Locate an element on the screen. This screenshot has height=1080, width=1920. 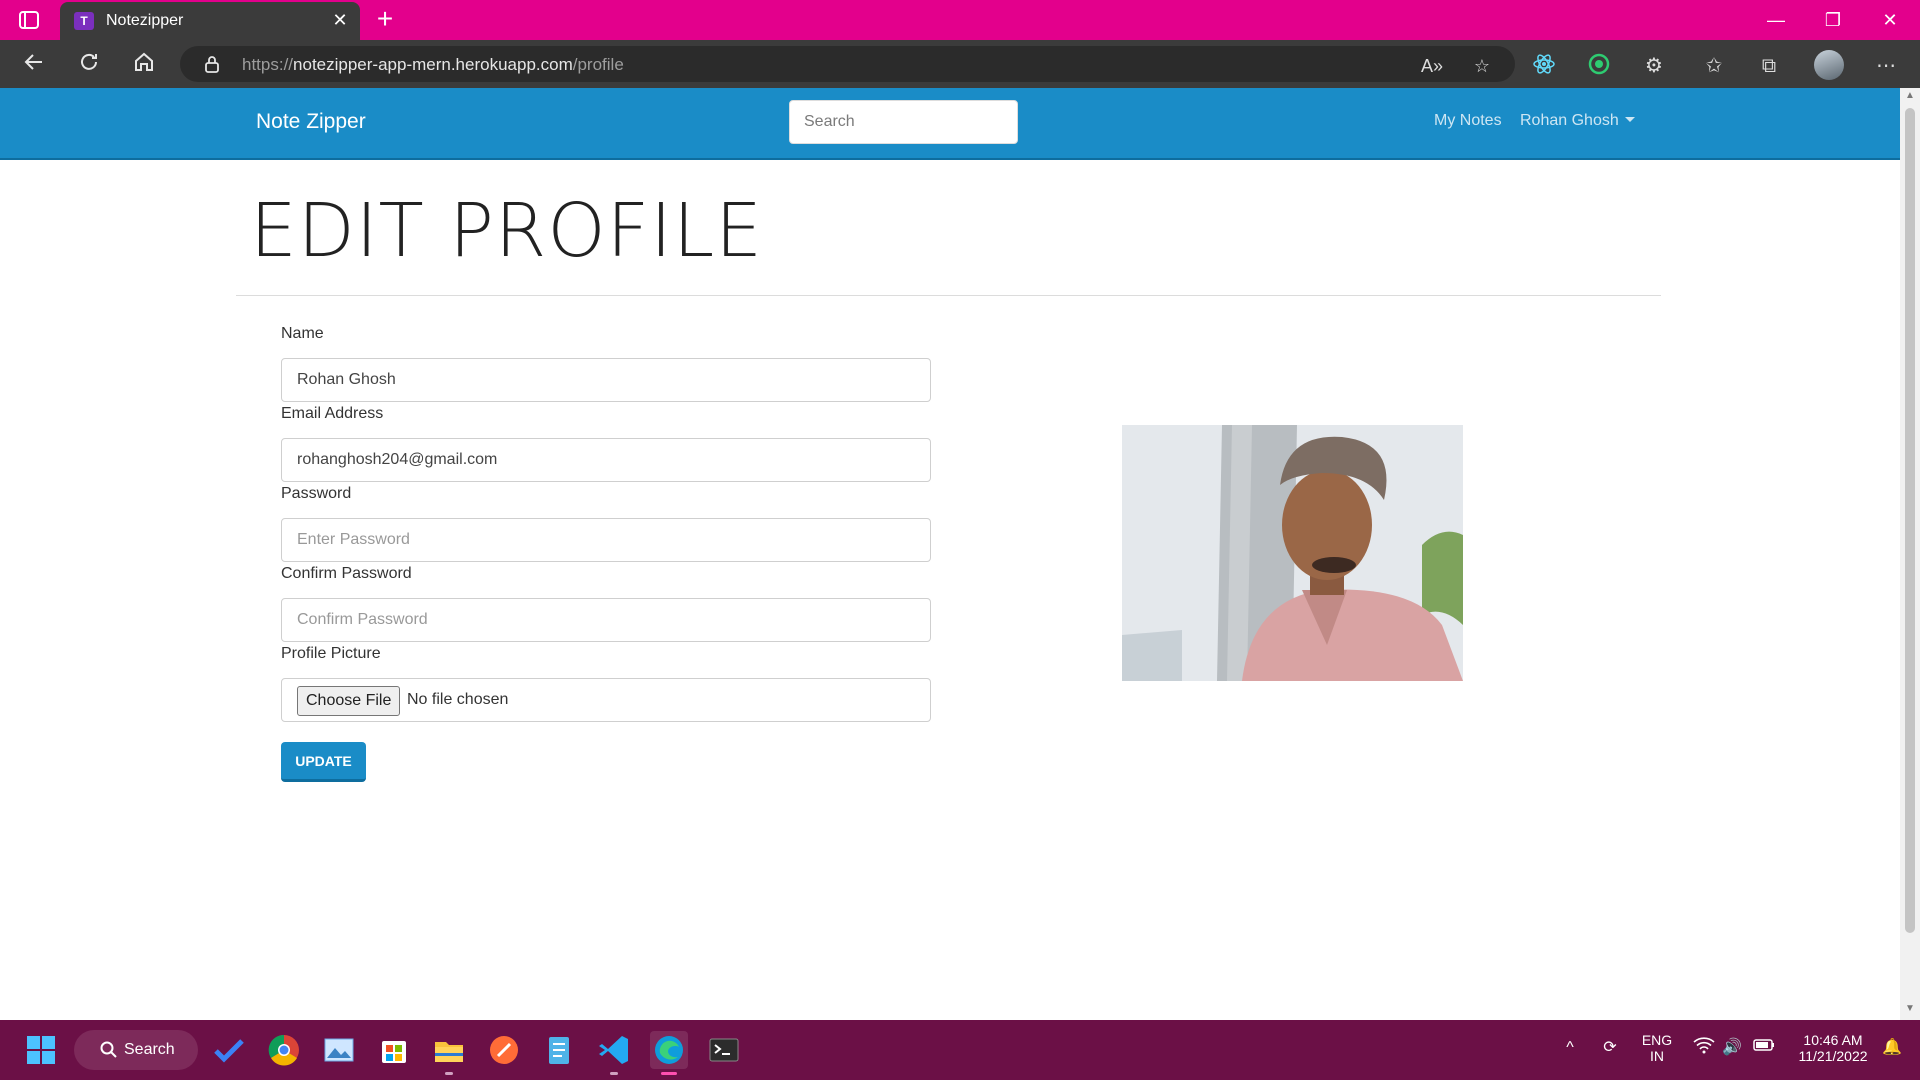
language-indicator: ENG IN is located at coordinates (1657, 1048).